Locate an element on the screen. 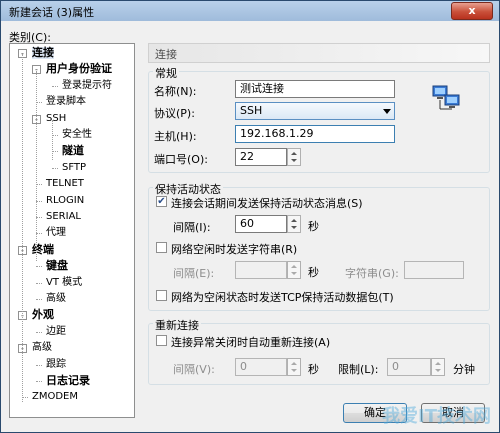 The image size is (500, 433). tree-item: 外观 is located at coordinates (43, 315).